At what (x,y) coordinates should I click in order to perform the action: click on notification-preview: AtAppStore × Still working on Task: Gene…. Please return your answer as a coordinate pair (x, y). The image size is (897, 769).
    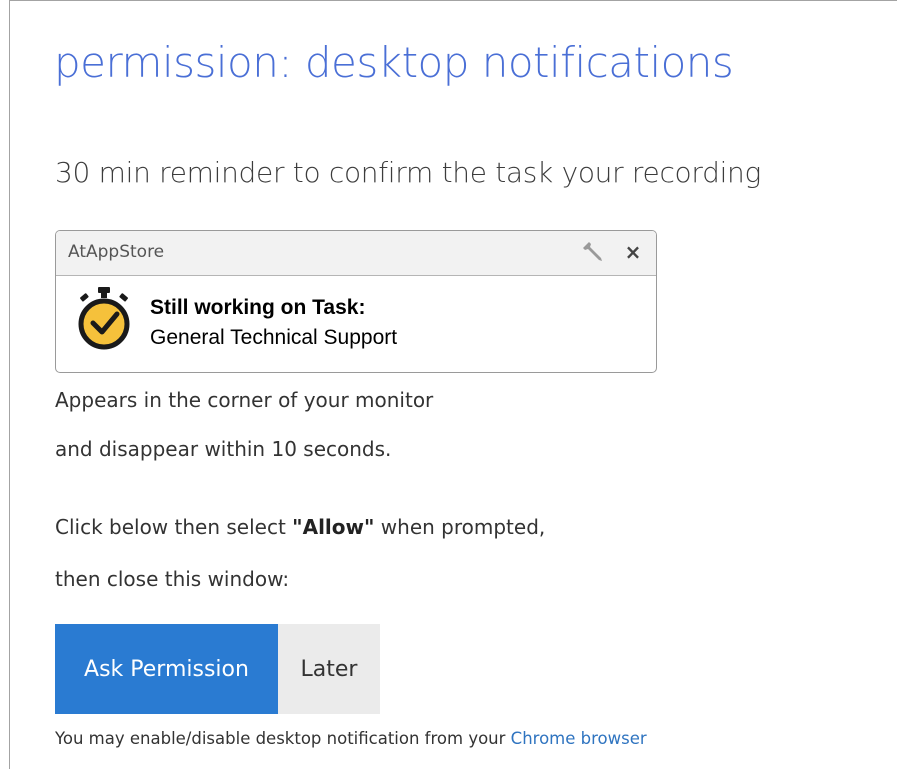
    Looking at the image, I should click on (356, 301).